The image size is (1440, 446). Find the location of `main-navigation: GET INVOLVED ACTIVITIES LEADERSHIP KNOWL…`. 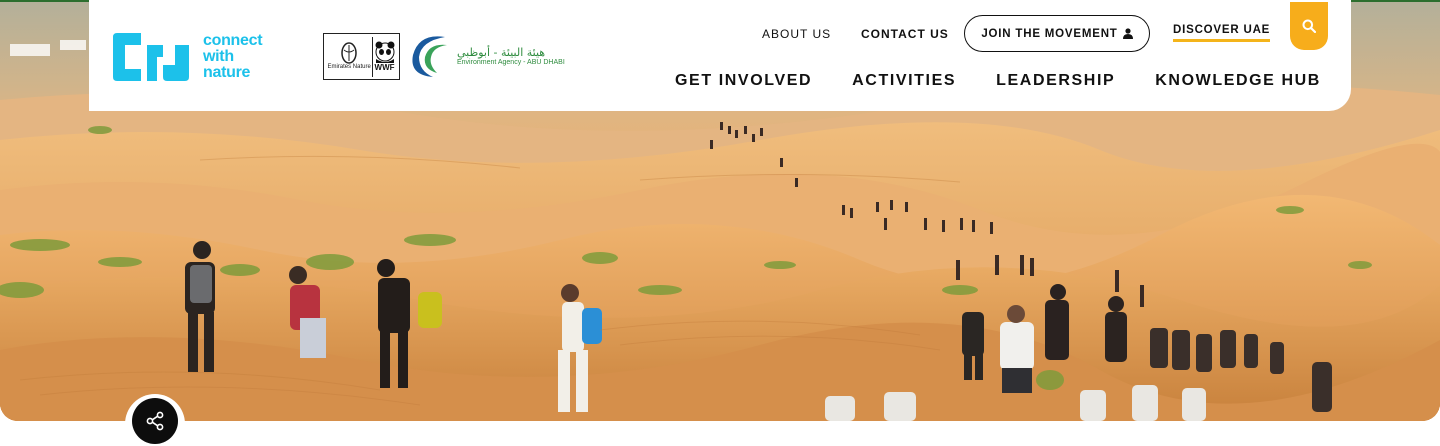

main-navigation: GET INVOLVED ACTIVITIES LEADERSHIP KNOWL… is located at coordinates (1018, 81).